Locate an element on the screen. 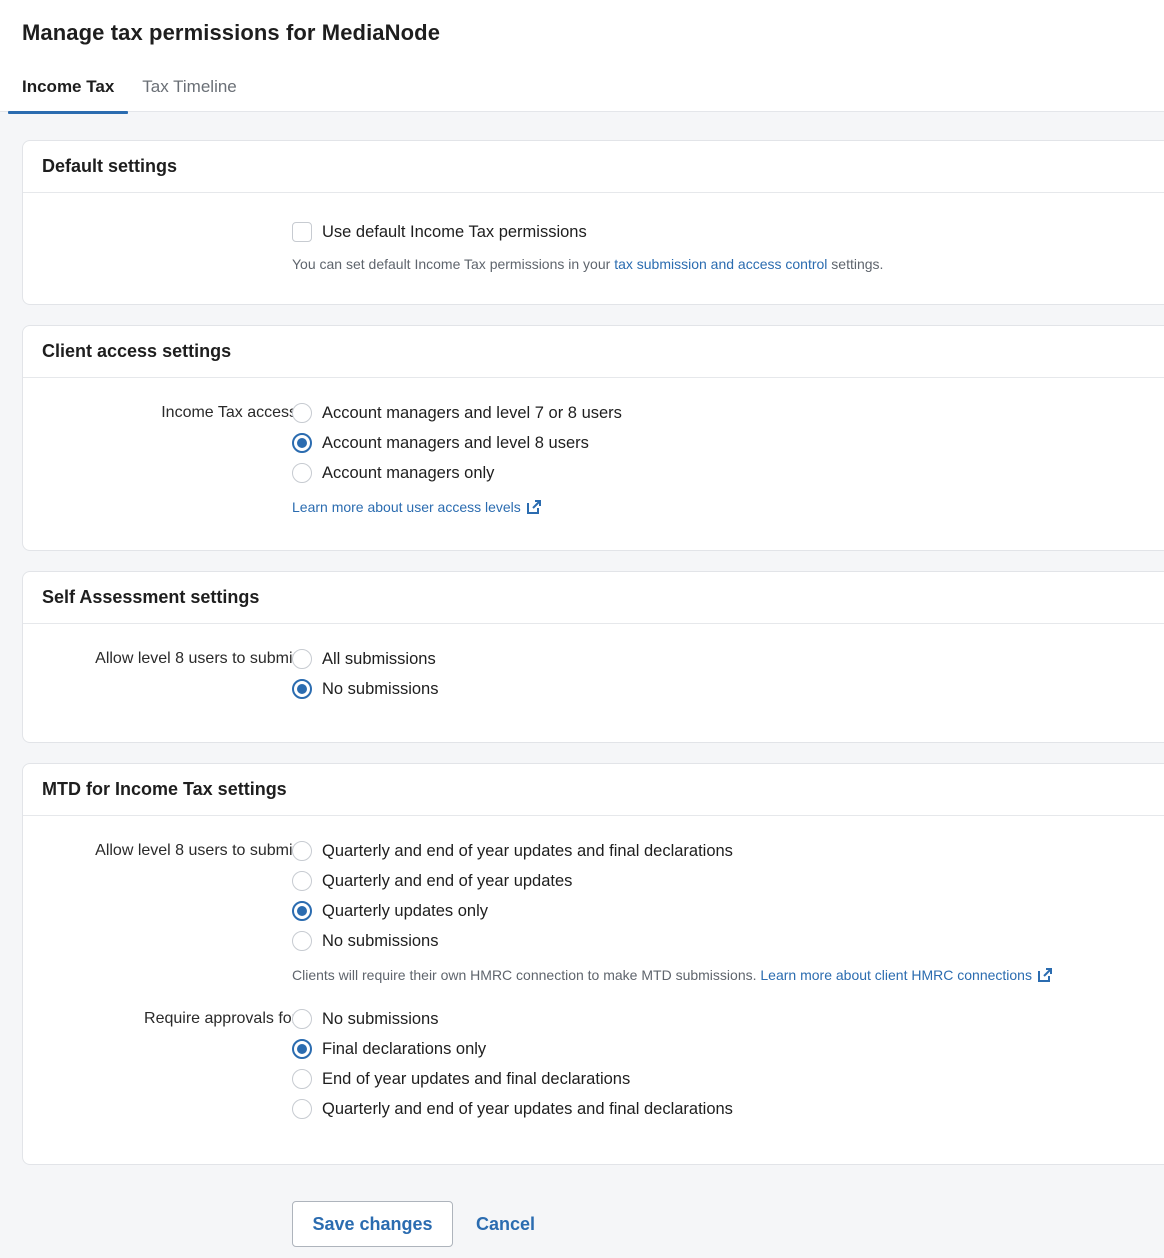 This screenshot has width=1164, height=1258. self-assessment-submit-label: Allow level 8 users to submit is located at coordinates (196, 658).